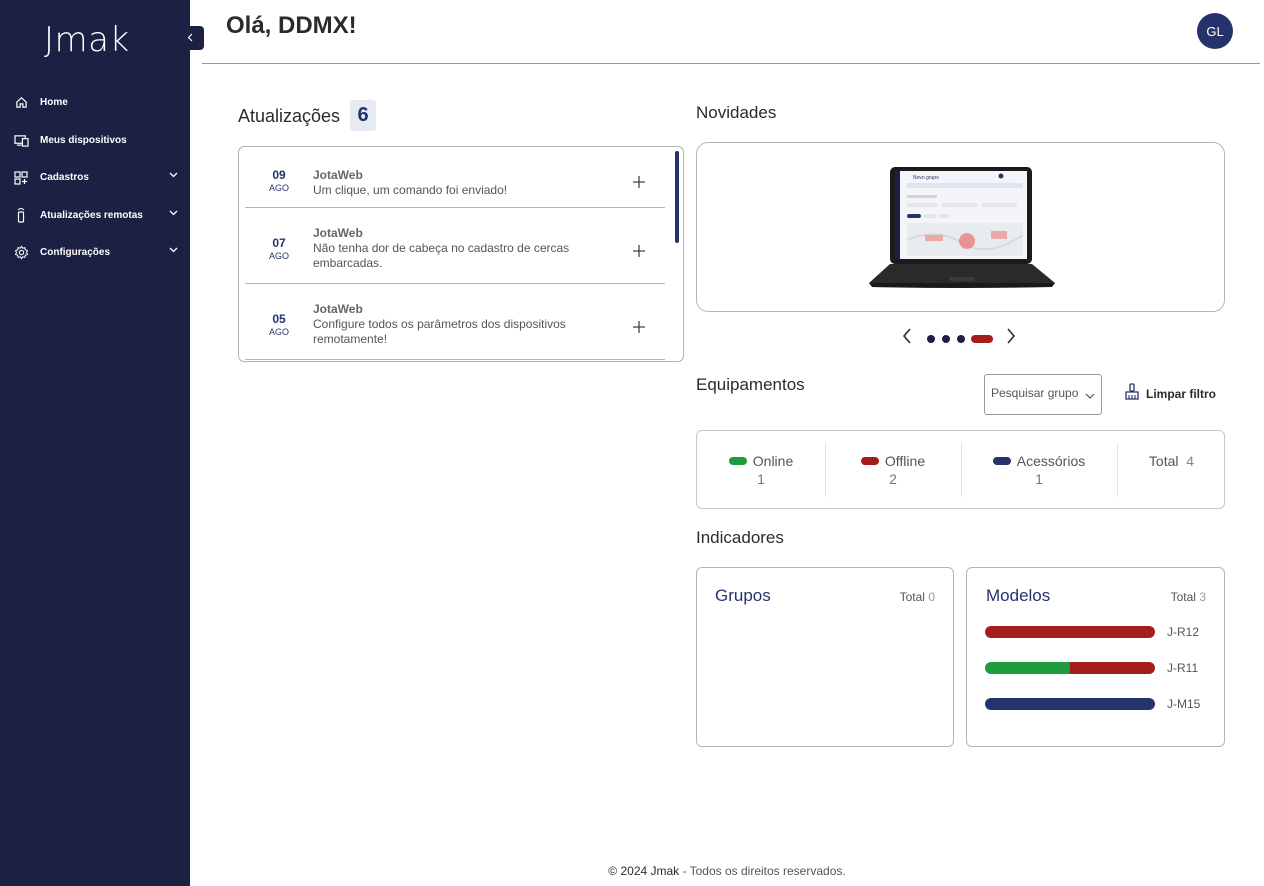 The image size is (1264, 886). I want to click on models-total: Total 3, so click(1188, 597).